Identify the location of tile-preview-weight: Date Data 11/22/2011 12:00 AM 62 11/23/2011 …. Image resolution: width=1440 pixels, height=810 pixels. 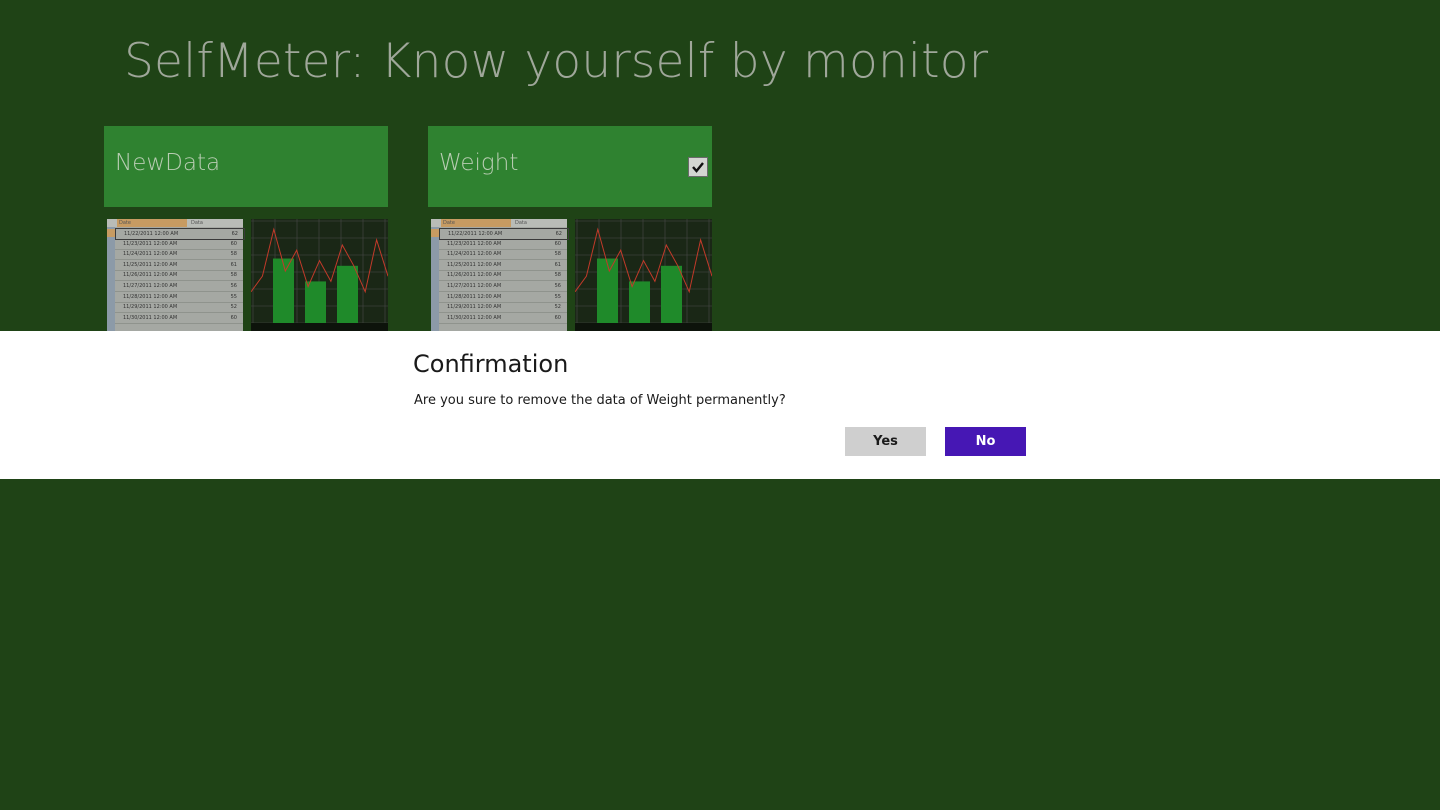
(570, 275).